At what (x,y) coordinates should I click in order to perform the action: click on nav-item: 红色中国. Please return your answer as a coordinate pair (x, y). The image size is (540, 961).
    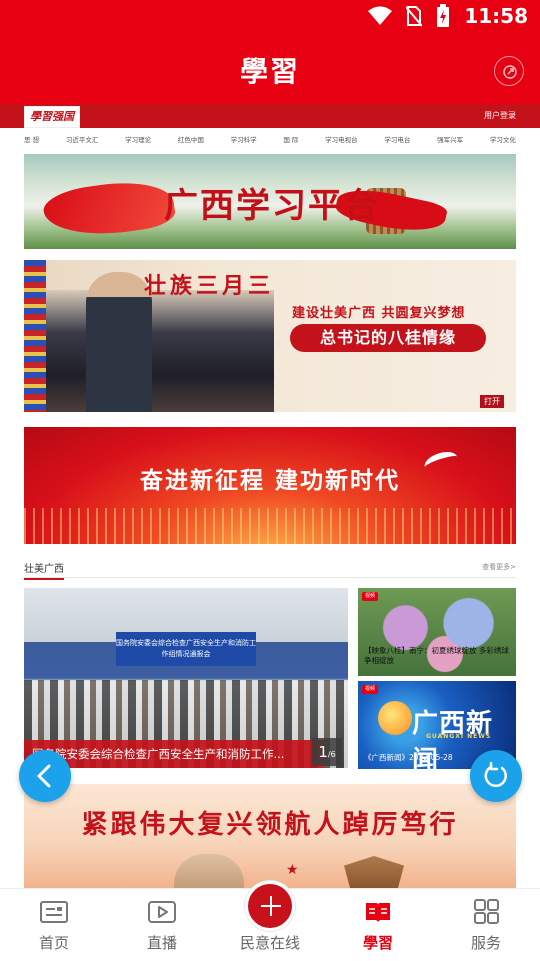
    Looking at the image, I should click on (191, 141).